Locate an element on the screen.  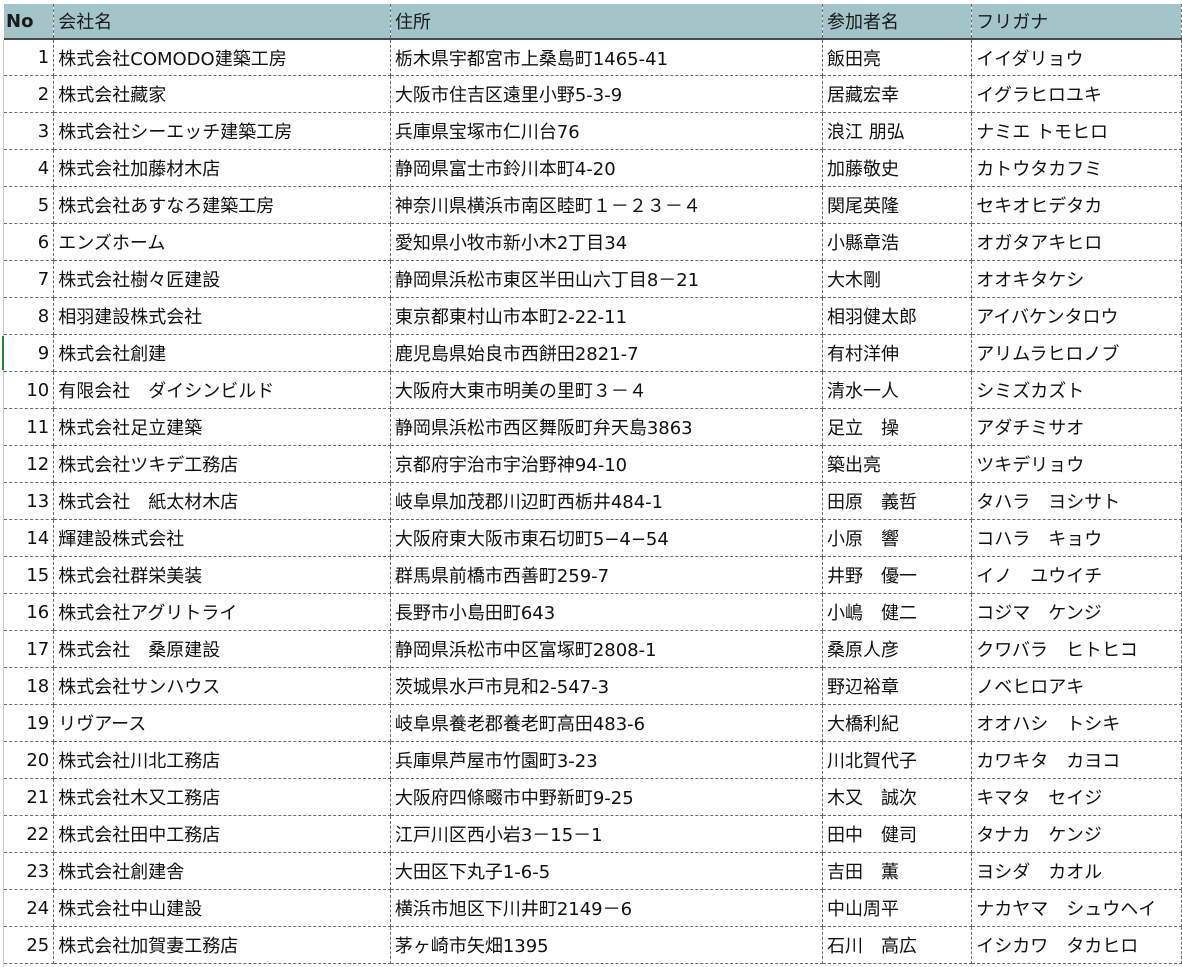
cell-participant: 関尾英隆 is located at coordinates (897, 205).